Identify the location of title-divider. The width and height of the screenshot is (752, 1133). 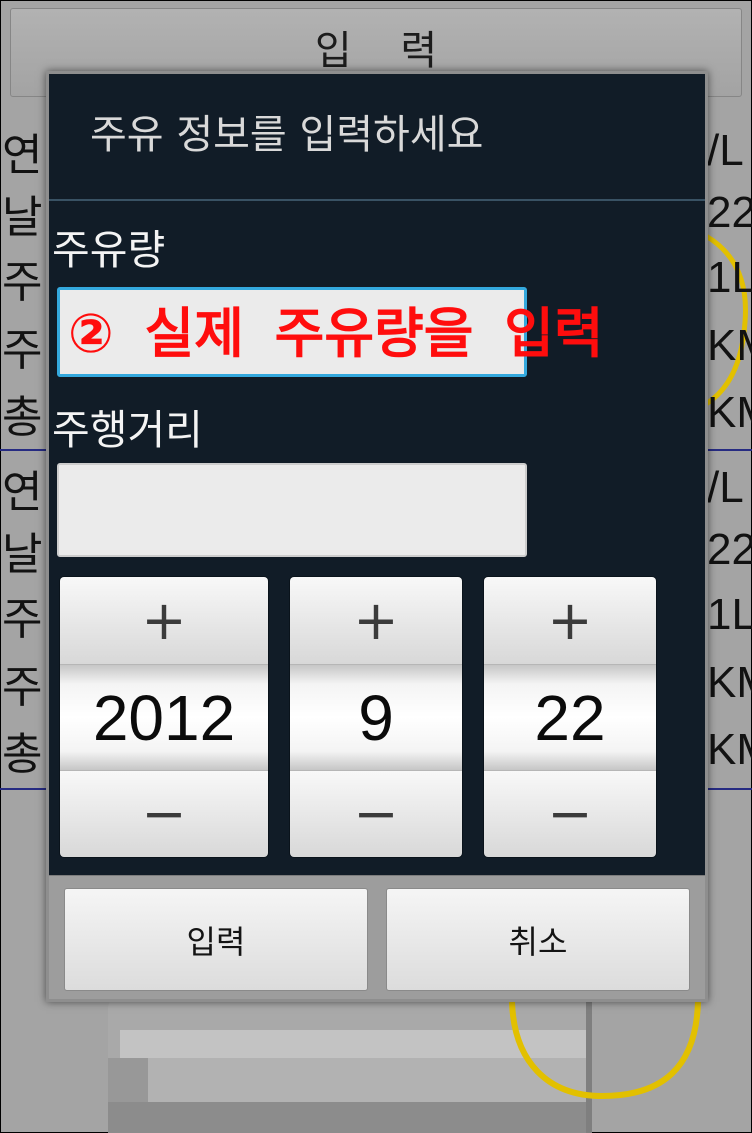
(377, 200).